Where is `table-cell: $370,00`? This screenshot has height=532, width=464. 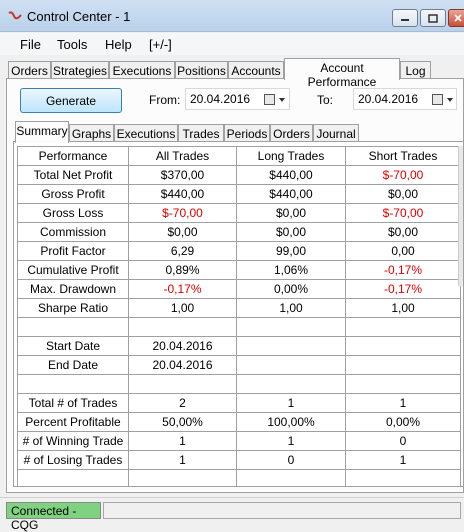 table-cell: $370,00 is located at coordinates (182, 175).